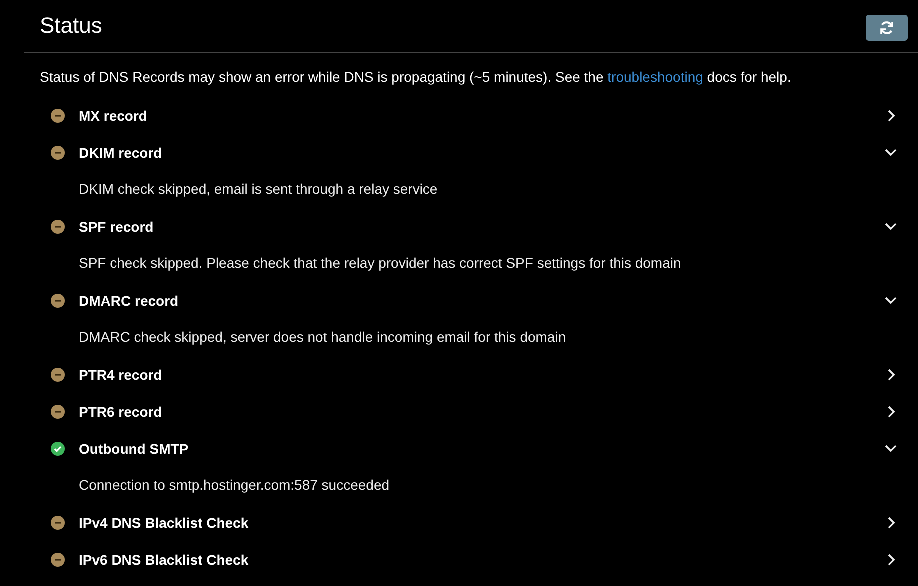  Describe the element at coordinates (459, 522) in the screenshot. I see `check-row: IPv4 DNS Blacklist Check` at that location.